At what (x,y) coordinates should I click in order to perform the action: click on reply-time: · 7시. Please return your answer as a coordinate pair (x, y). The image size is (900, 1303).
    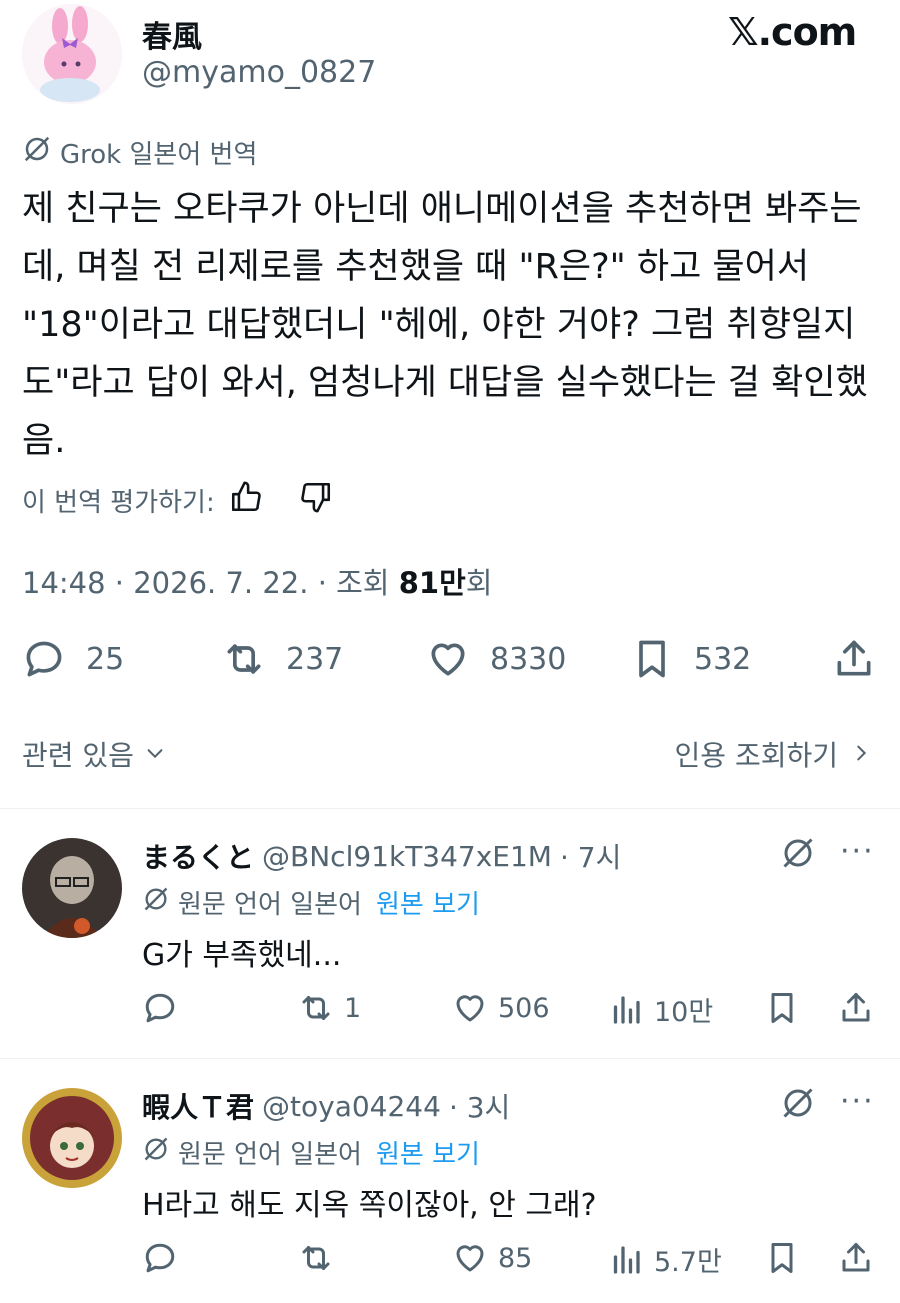
    Looking at the image, I should click on (590, 857).